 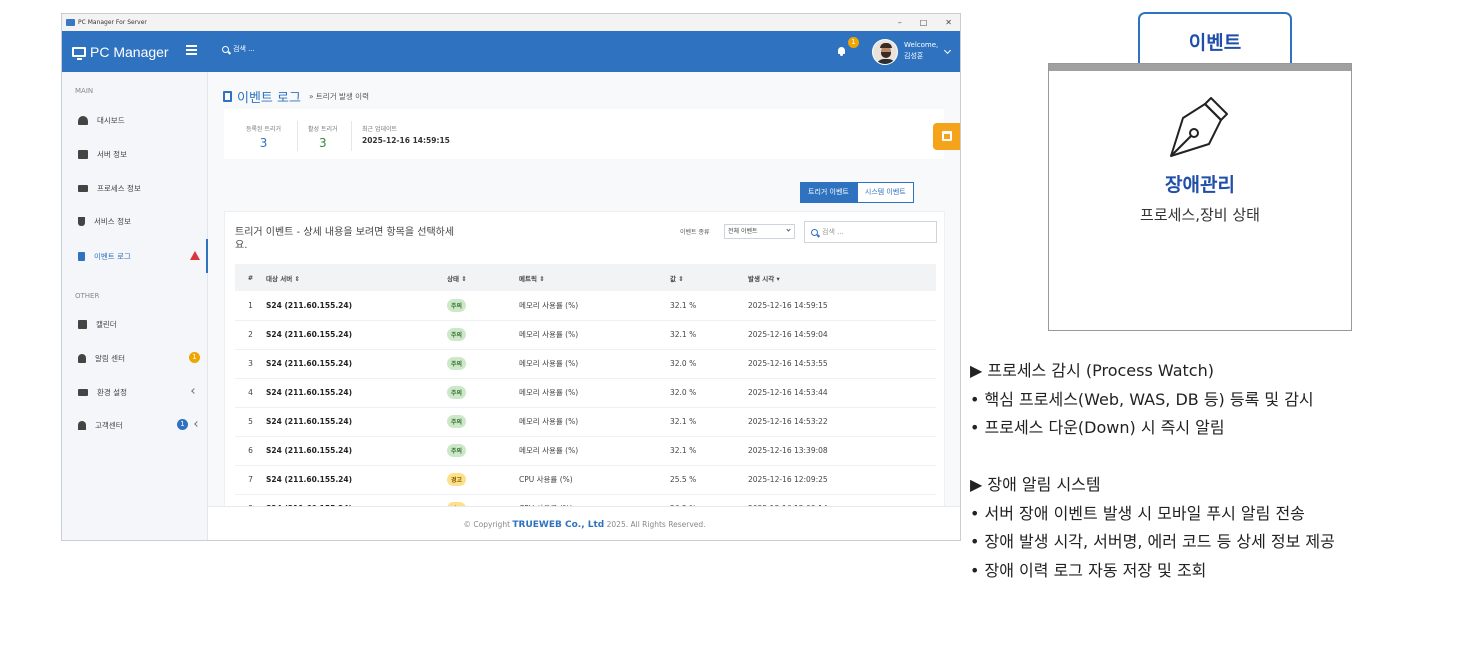 What do you see at coordinates (323, 129) in the screenshot?
I see `stat-label: 활성 트리거` at bounding box center [323, 129].